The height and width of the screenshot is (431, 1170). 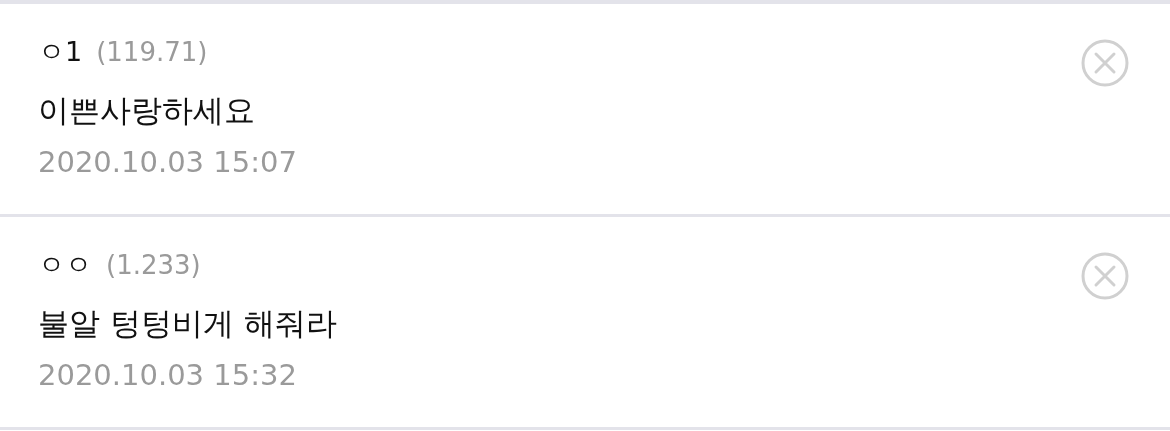 I want to click on author-name: ㅇㅇ, so click(x=65, y=265).